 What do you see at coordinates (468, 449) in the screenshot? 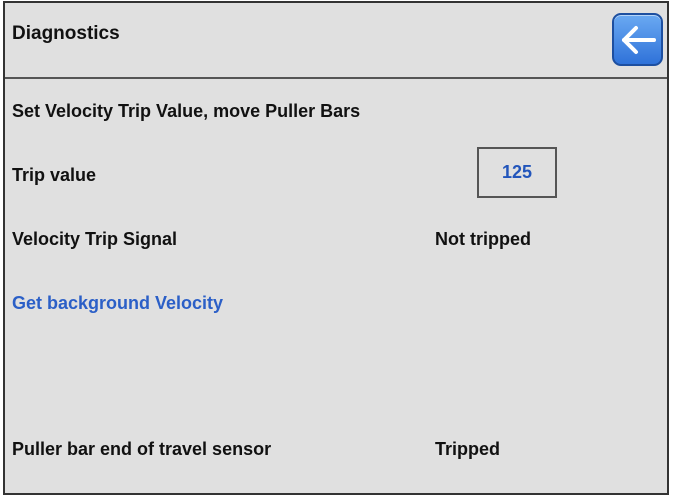
I see `puller-bar-sensor-status: Tripped` at bounding box center [468, 449].